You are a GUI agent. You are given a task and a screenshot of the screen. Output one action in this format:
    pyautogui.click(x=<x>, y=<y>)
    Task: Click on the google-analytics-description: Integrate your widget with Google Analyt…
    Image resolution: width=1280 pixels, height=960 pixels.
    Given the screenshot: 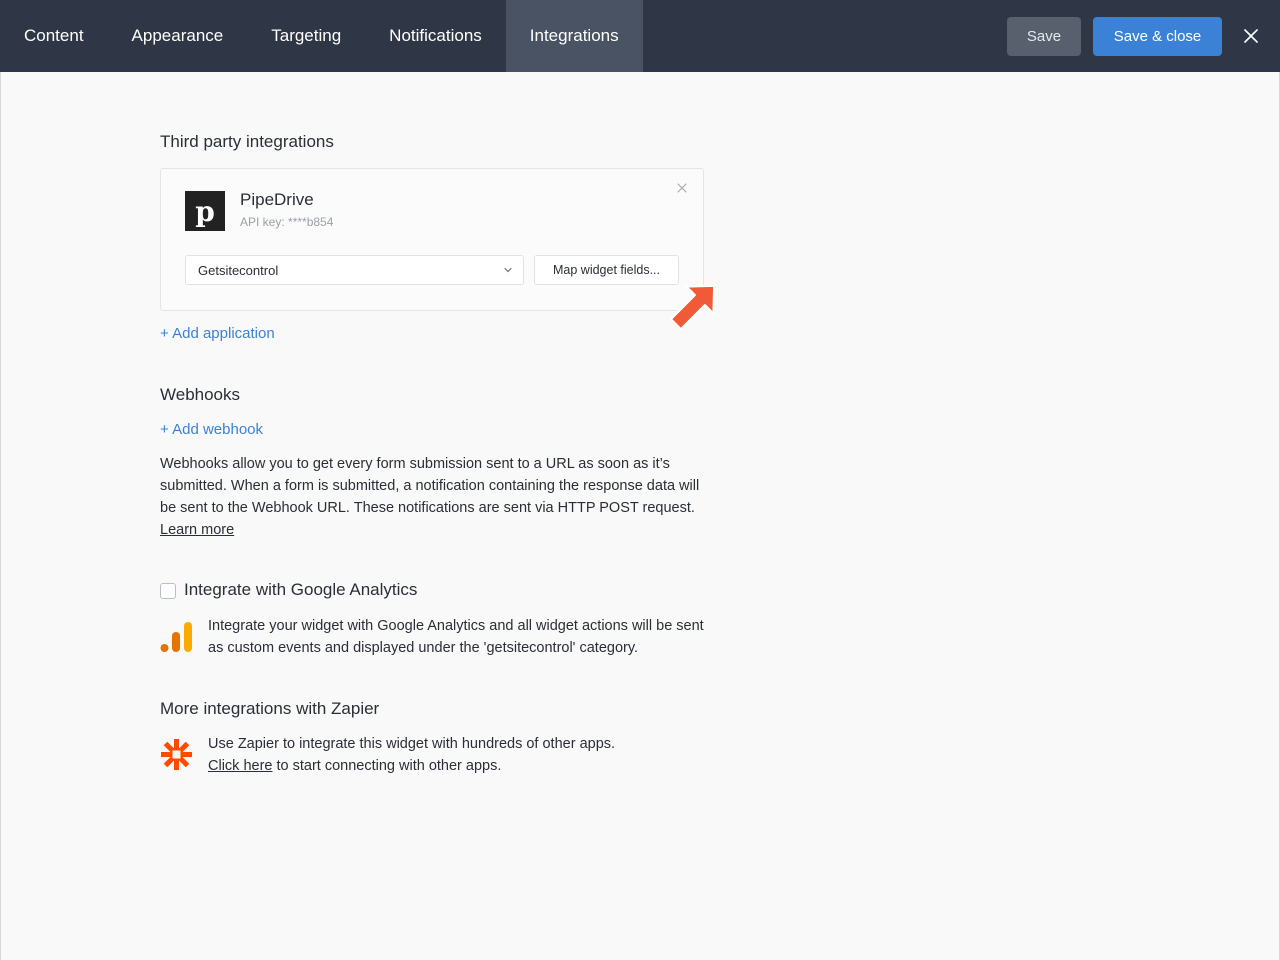 What is the action you would take?
    pyautogui.click(x=456, y=637)
    